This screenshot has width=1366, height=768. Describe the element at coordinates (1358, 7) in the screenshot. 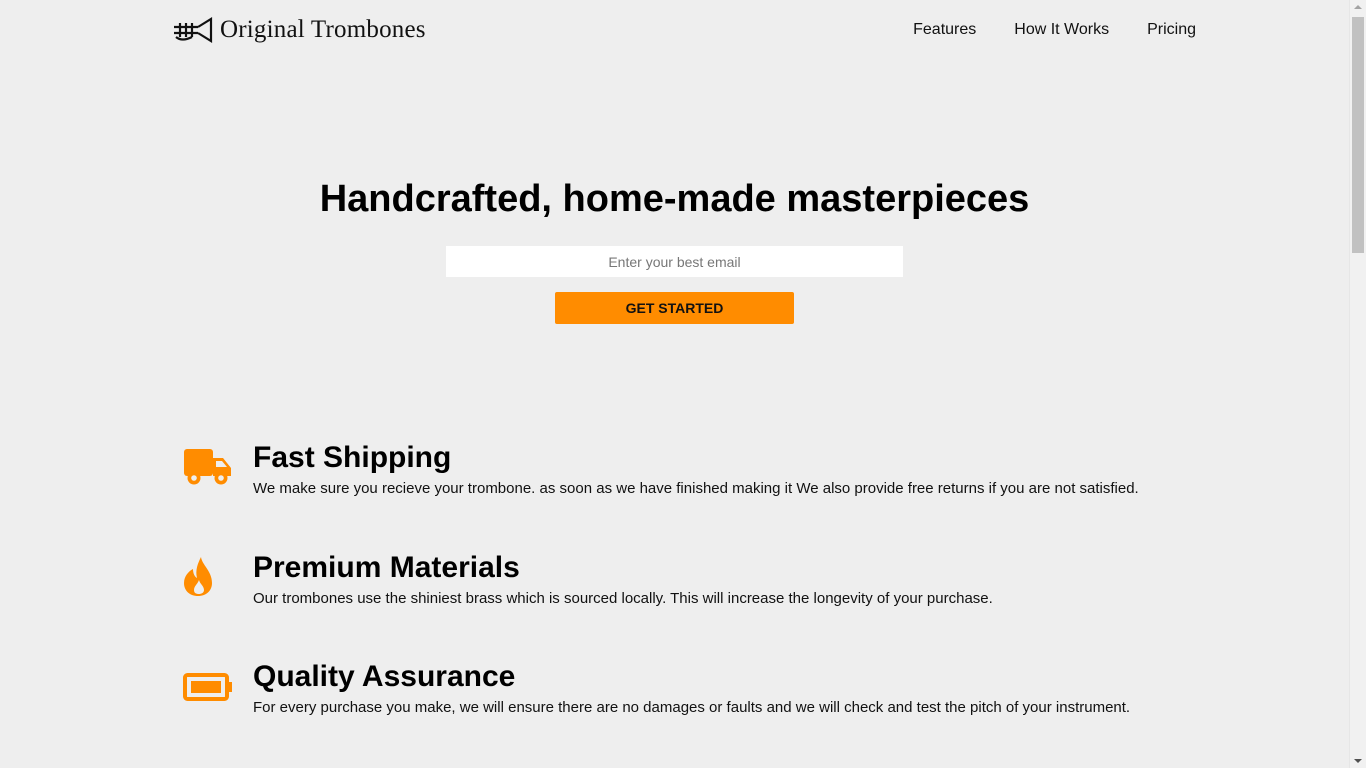

I see `scroll-up-arrow-icon` at that location.